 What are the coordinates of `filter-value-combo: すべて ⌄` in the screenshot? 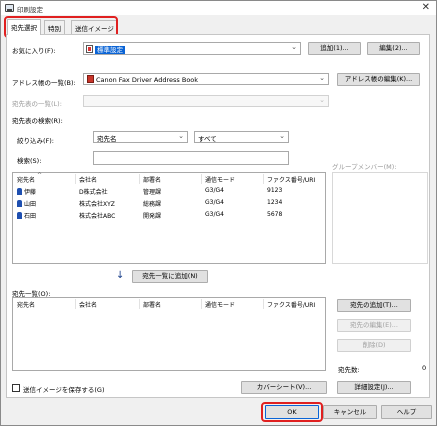 It's located at (241, 137).